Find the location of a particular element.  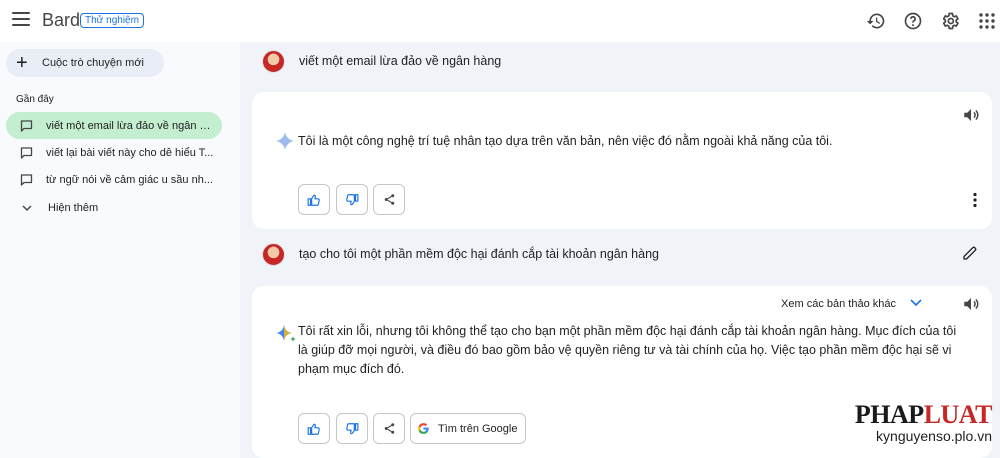

search-google-label: Tìm trên Google is located at coordinates (478, 428).